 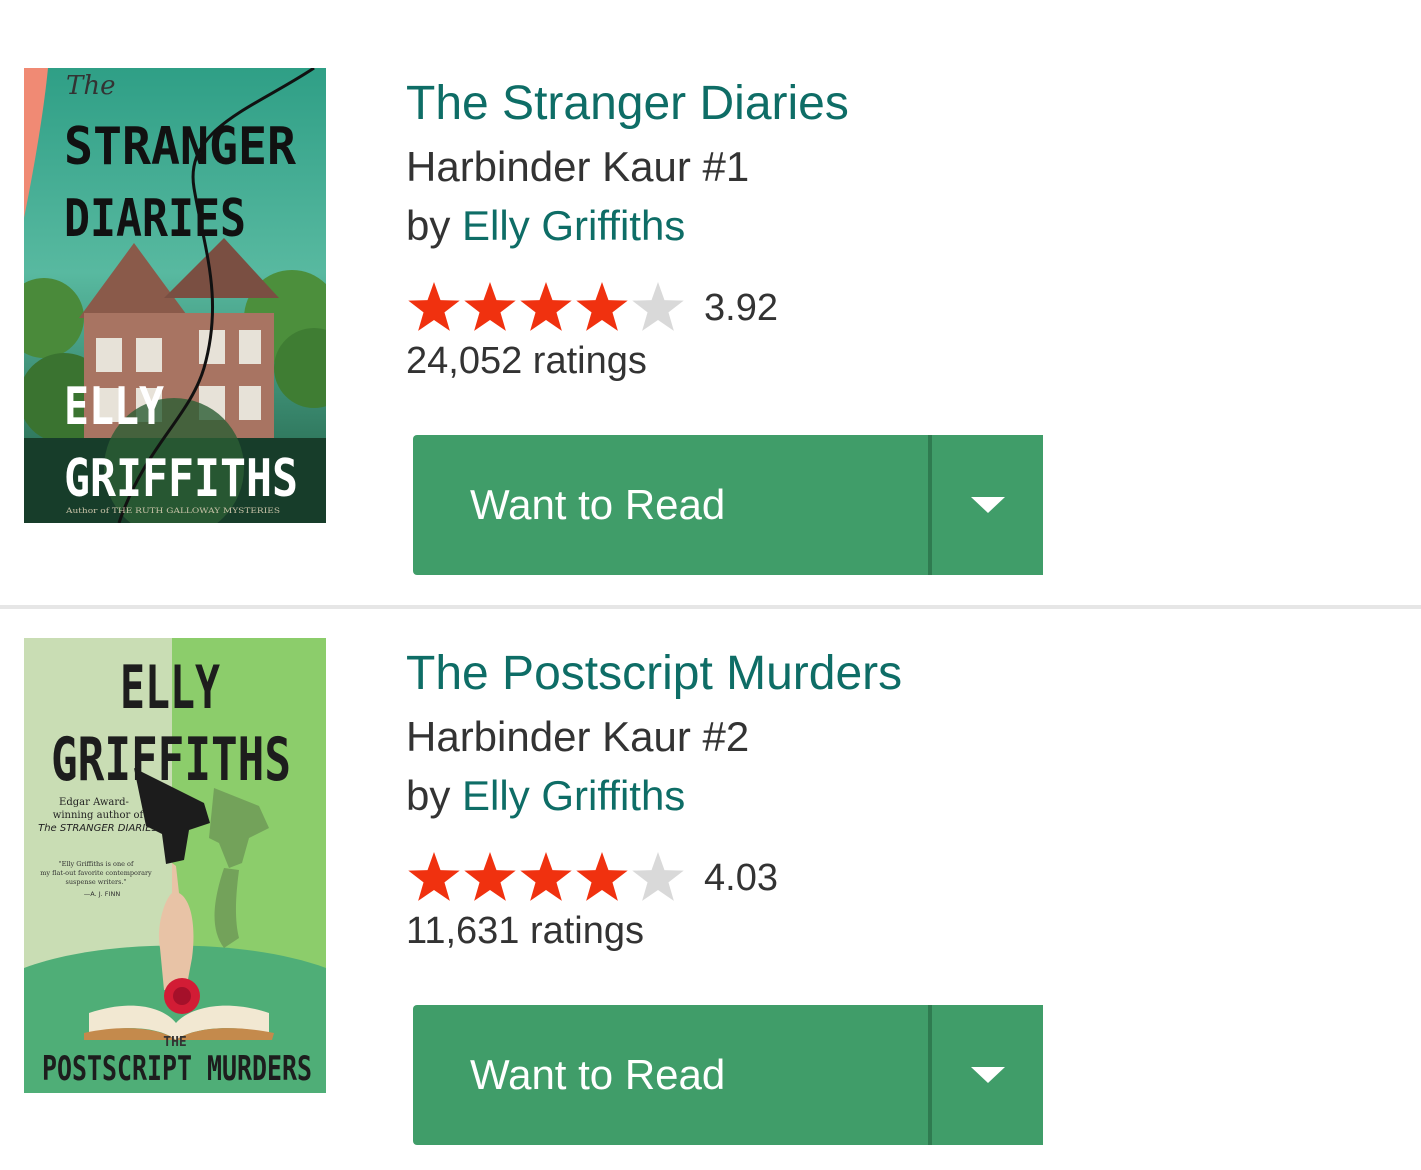 I want to click on series-link: Harbinder Kaur #1, so click(x=577, y=167).